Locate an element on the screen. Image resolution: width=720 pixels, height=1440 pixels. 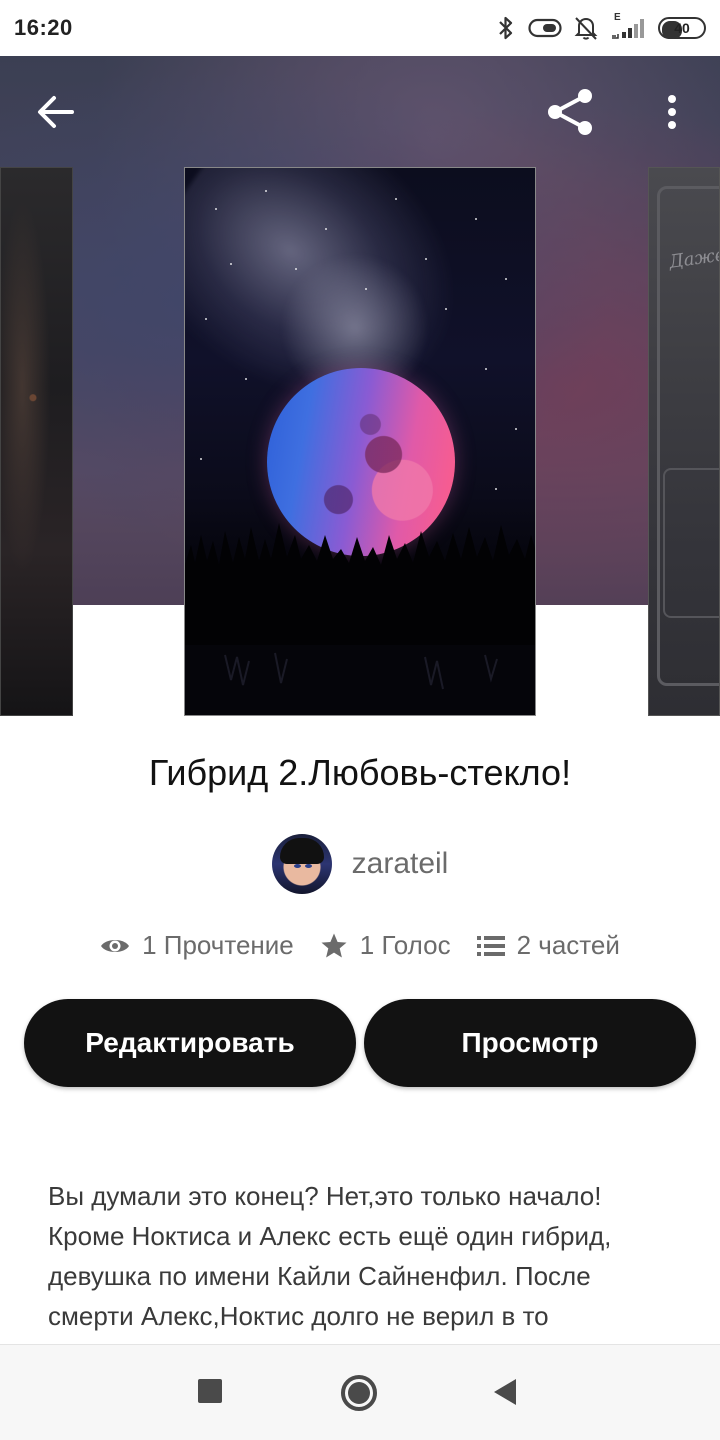
more-options-button is located at coordinates (672, 112).